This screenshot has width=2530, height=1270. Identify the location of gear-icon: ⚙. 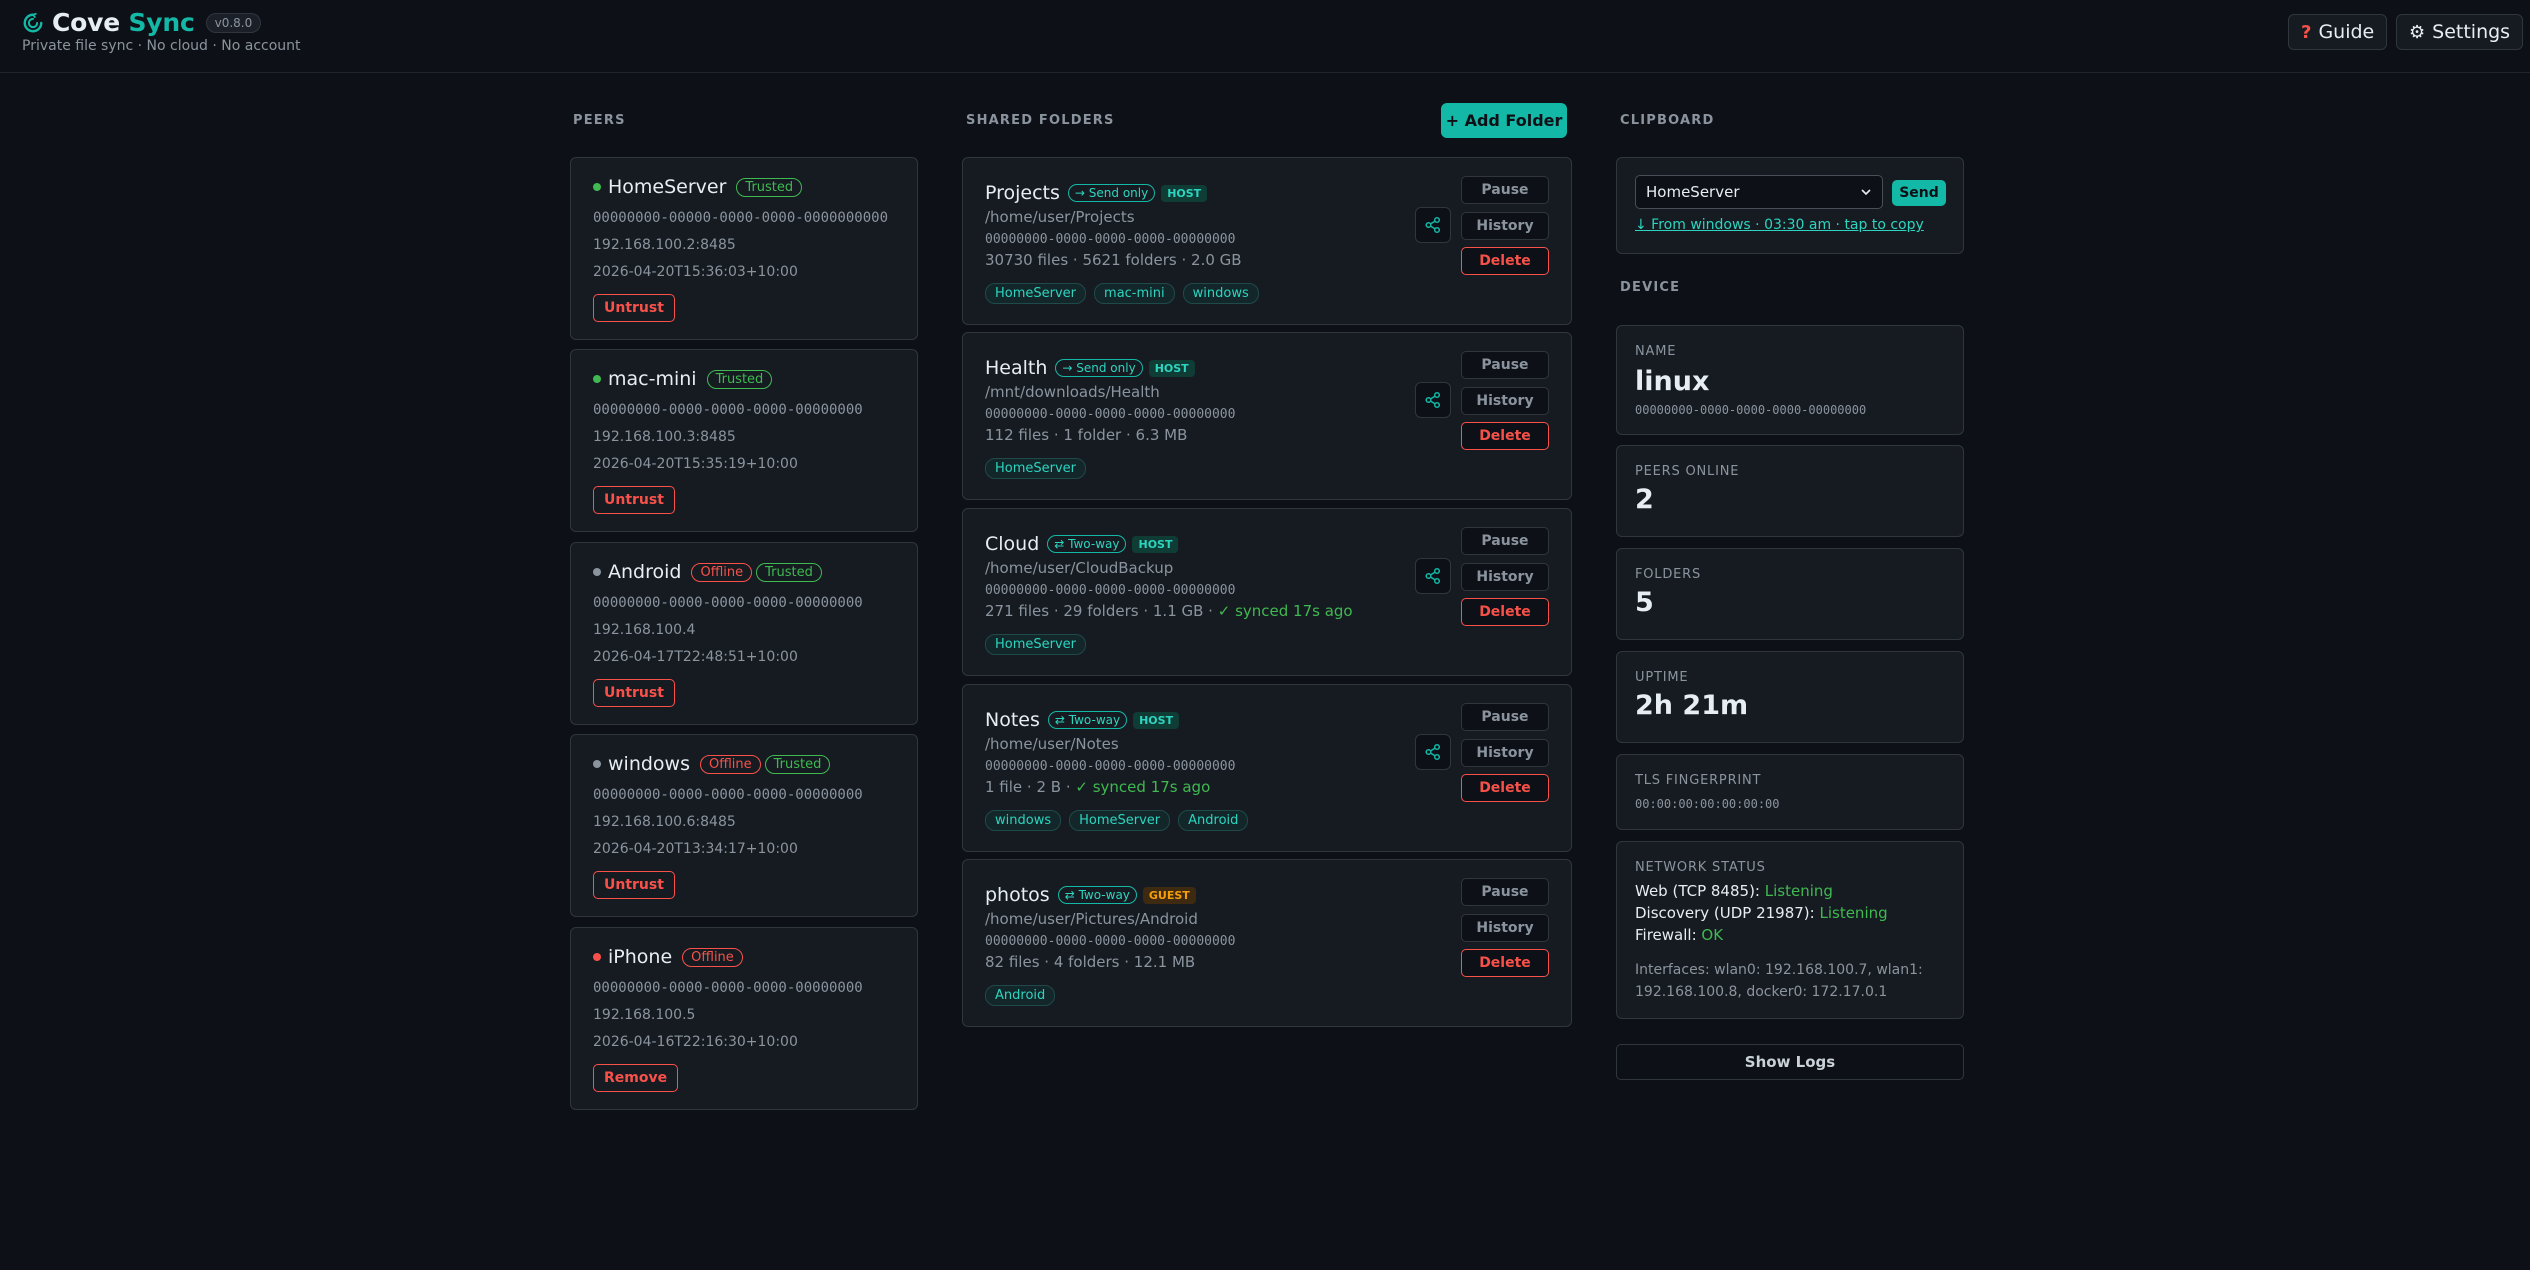
(2417, 32).